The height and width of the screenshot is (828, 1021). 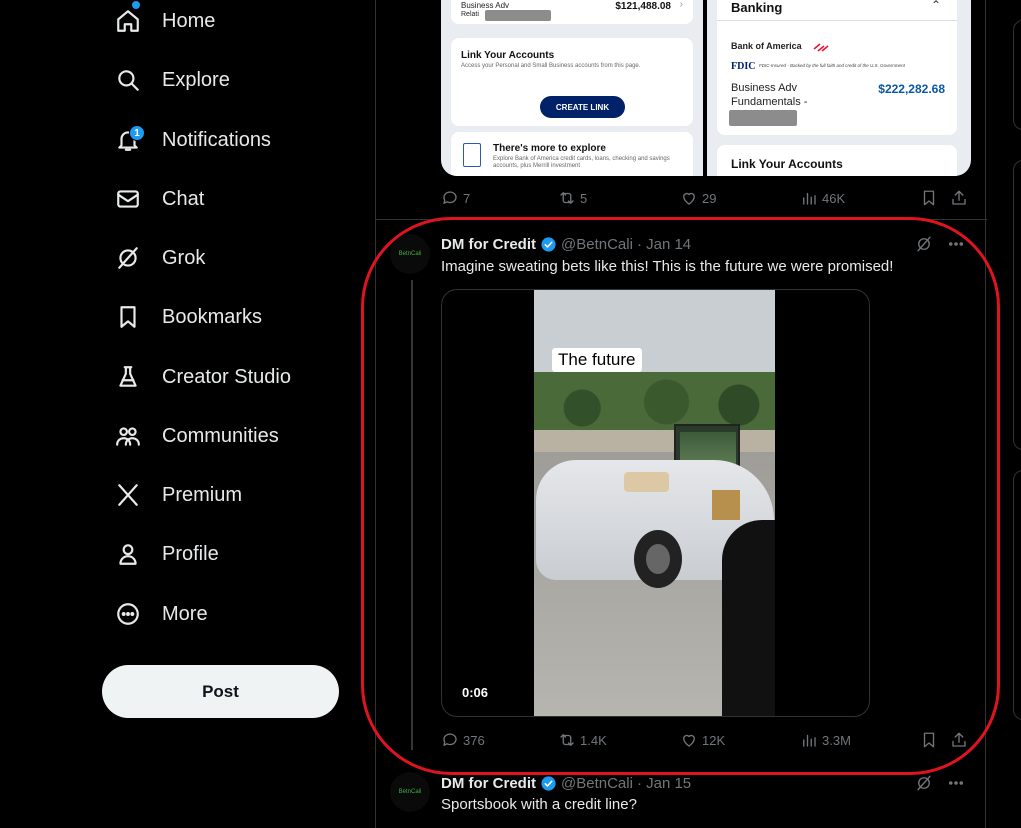 What do you see at coordinates (470, 14) in the screenshot?
I see `account-sub: Relati` at bounding box center [470, 14].